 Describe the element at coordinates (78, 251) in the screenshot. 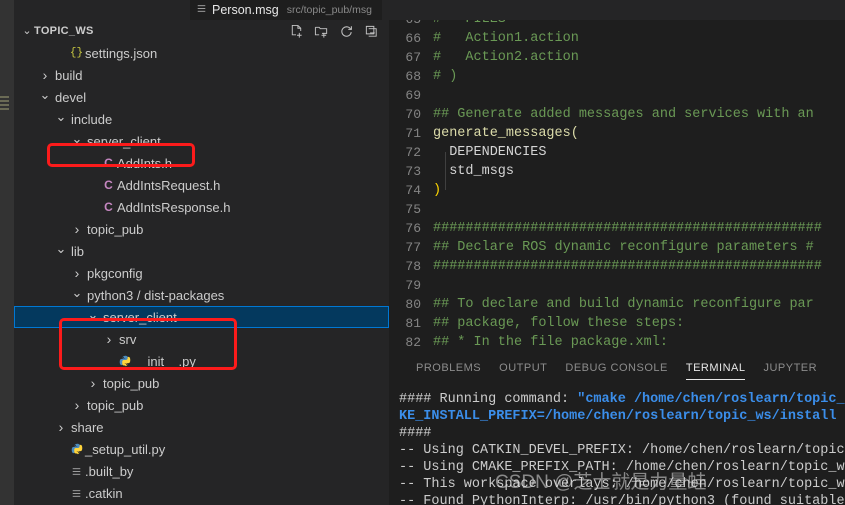

I see `tree-row-label: lib` at that location.